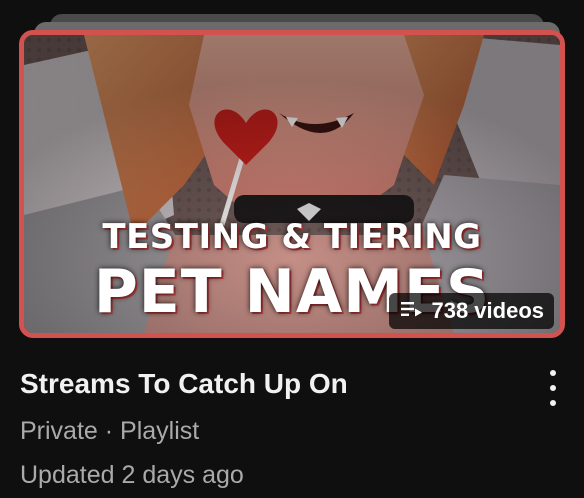 The height and width of the screenshot is (498, 584). What do you see at coordinates (553, 388) in the screenshot?
I see `more-actions-button` at bounding box center [553, 388].